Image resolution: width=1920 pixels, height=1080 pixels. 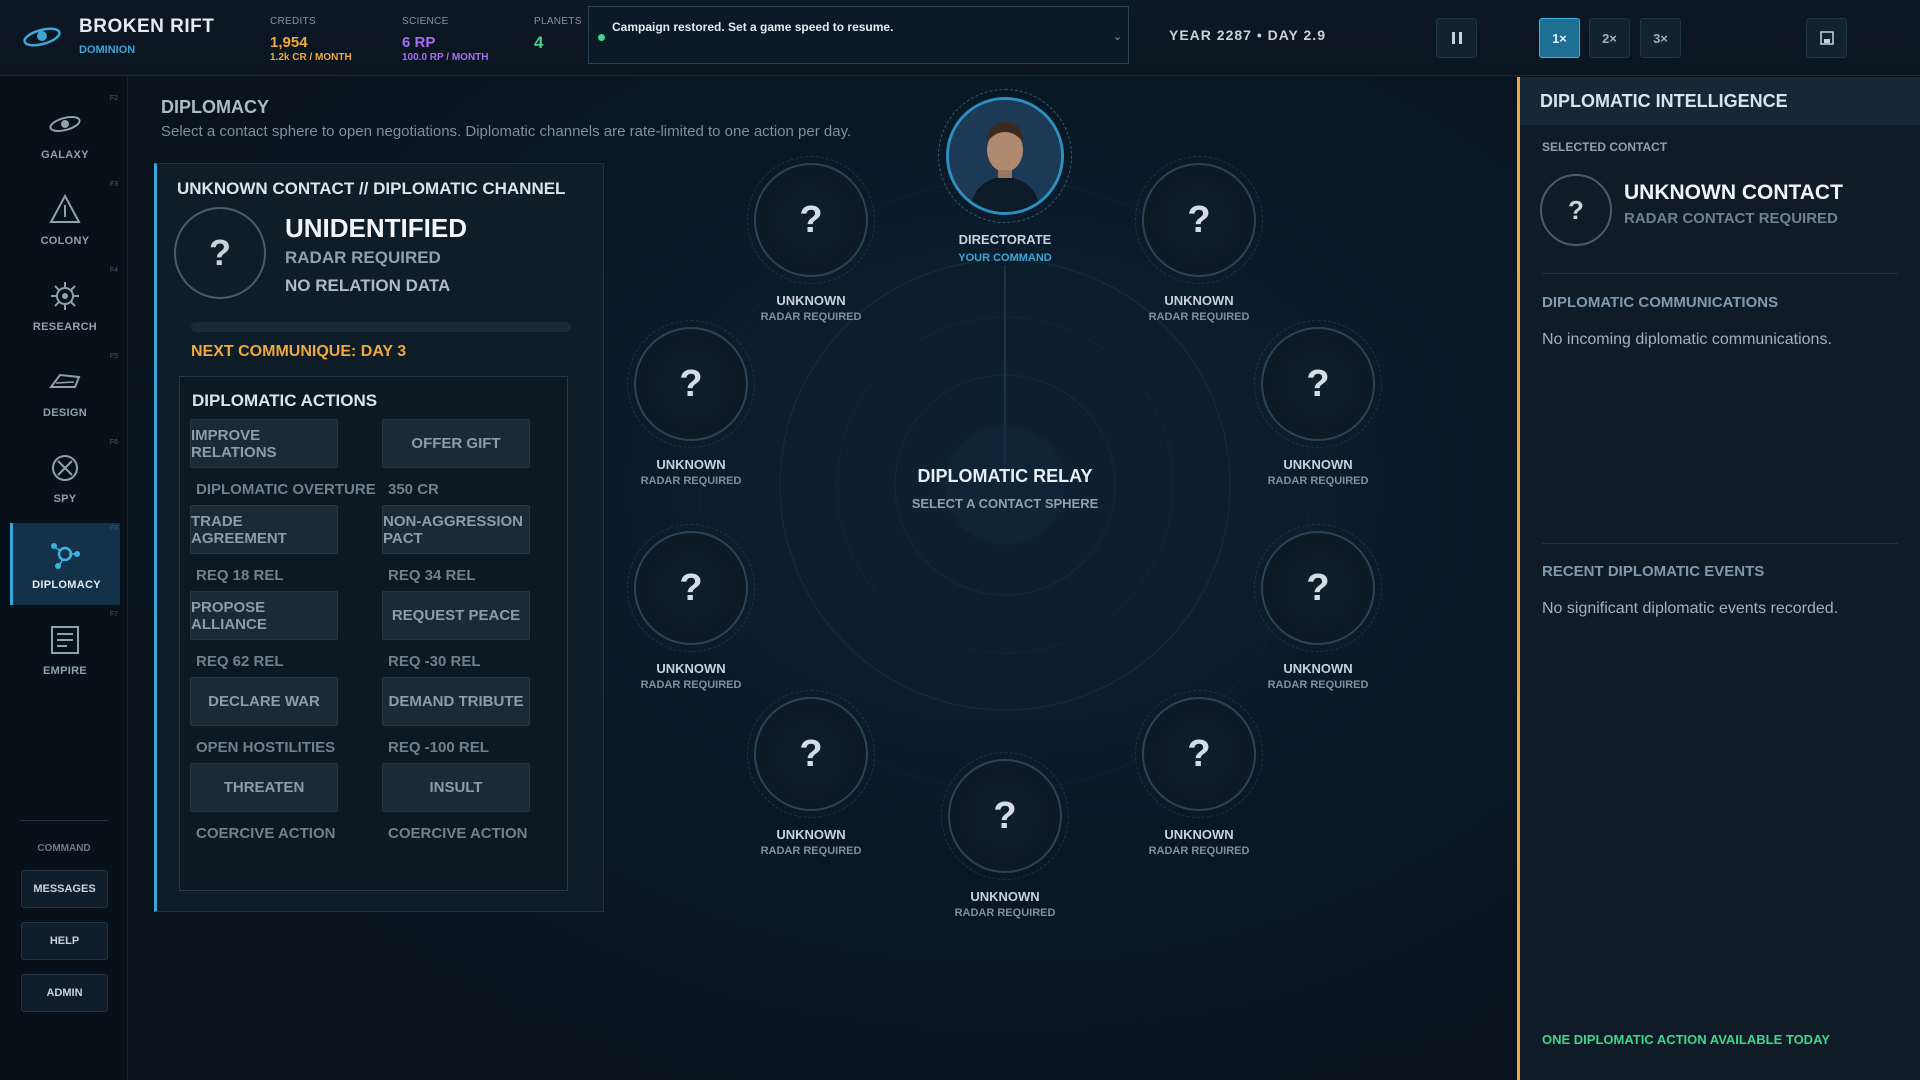 I want to click on pause-button, so click(x=1456, y=38).